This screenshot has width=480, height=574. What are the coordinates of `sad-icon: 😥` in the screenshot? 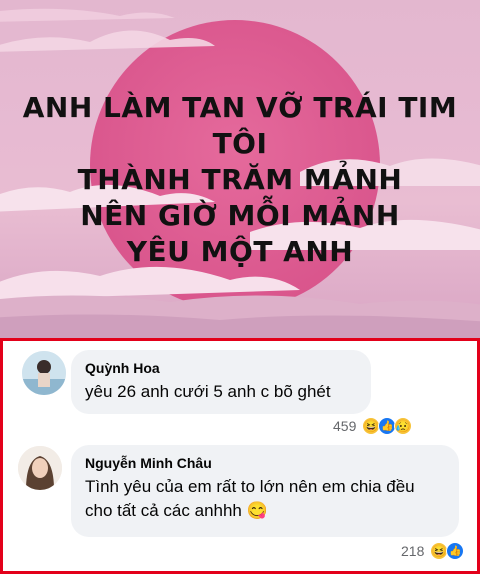 It's located at (403, 426).